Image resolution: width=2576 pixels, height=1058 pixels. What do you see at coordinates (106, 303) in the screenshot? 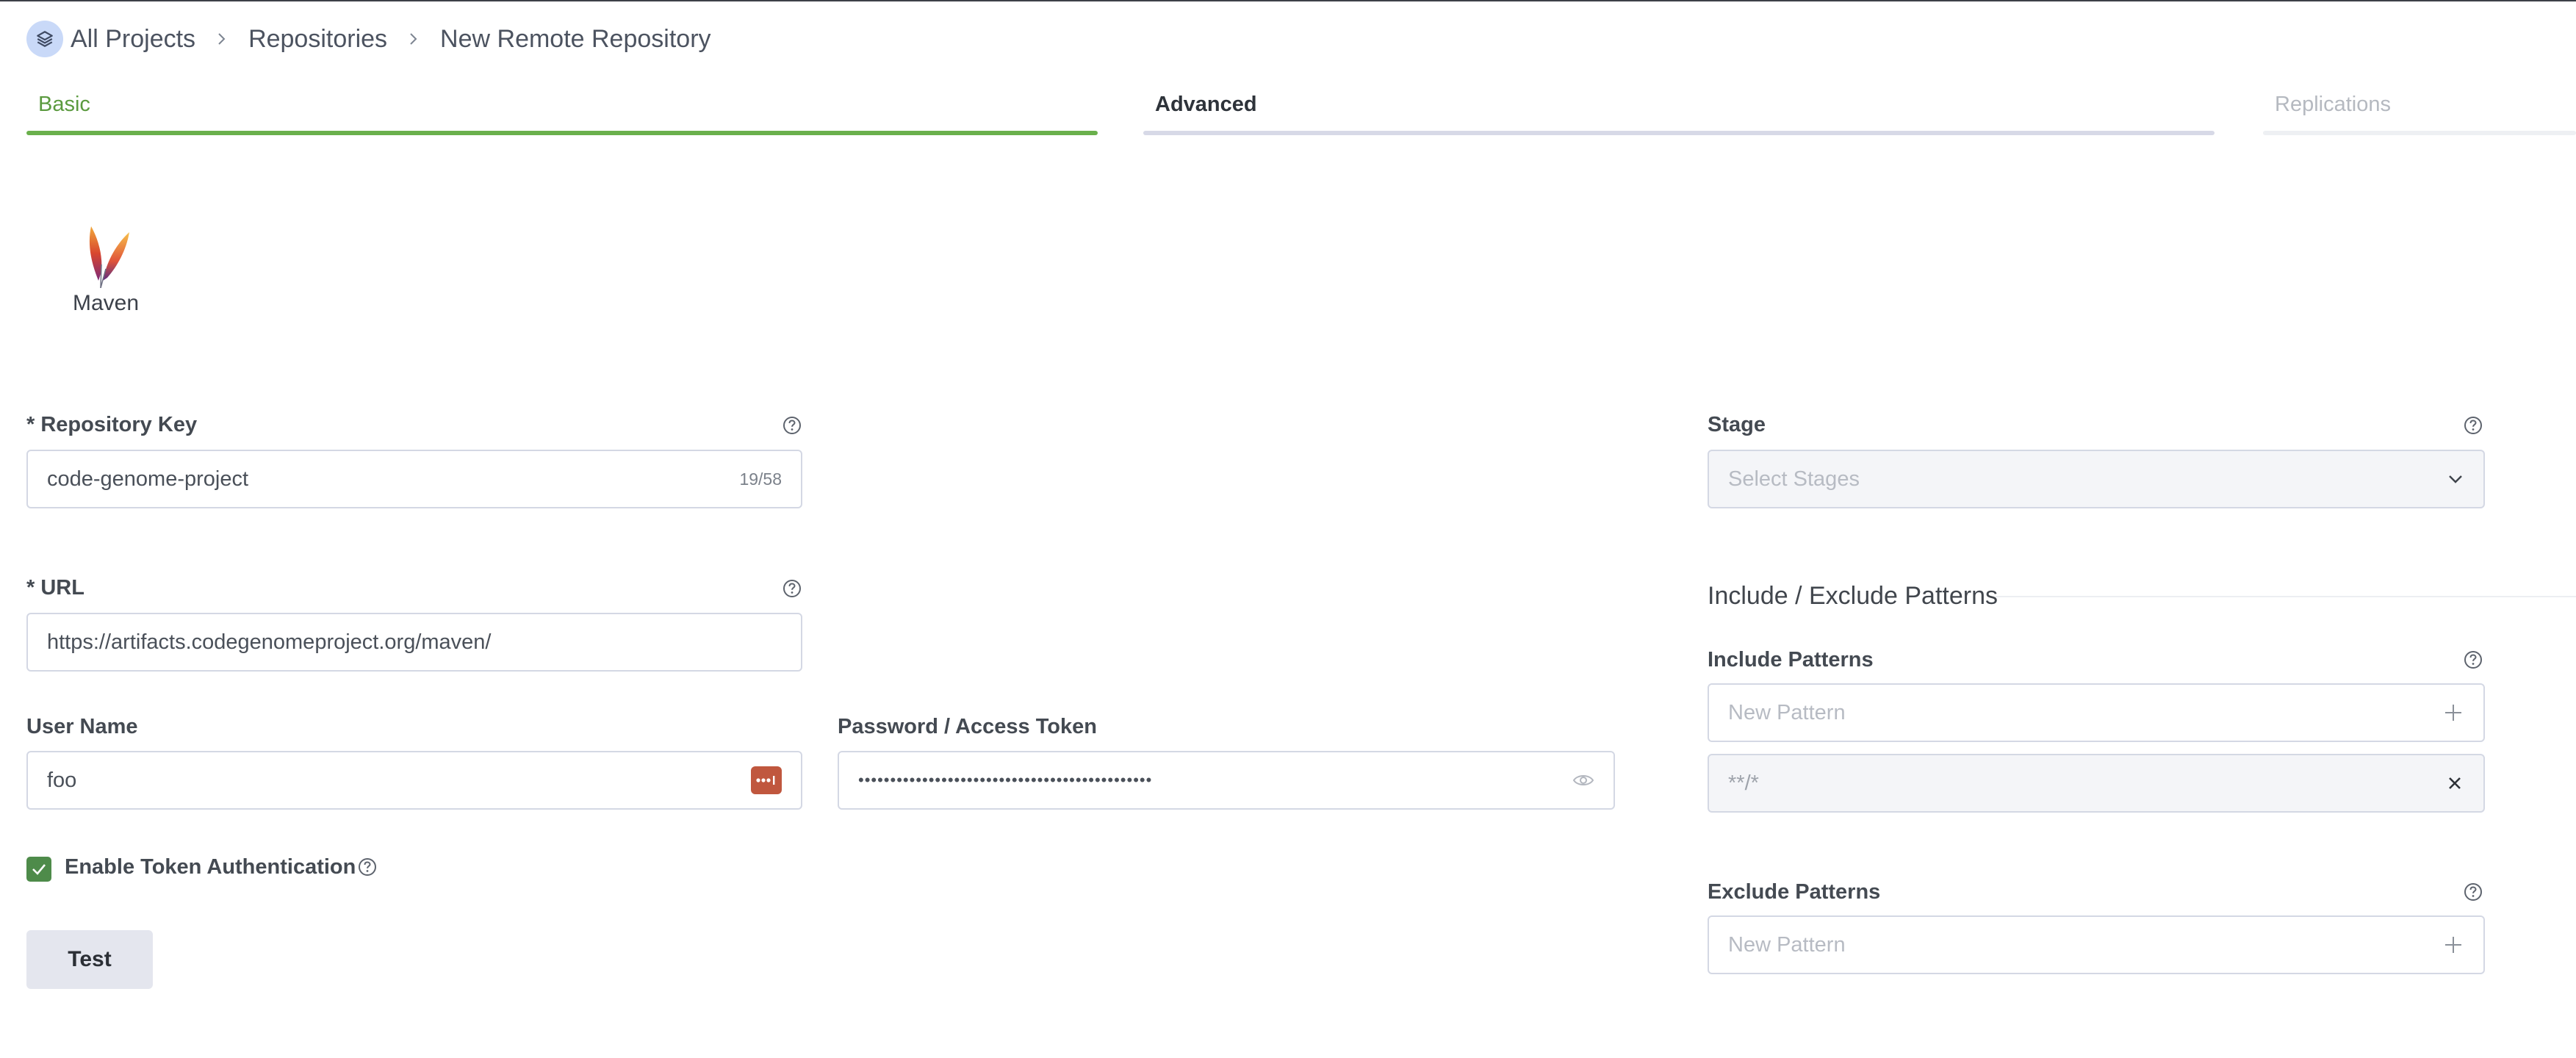
I see `package-type-label: Maven` at bounding box center [106, 303].